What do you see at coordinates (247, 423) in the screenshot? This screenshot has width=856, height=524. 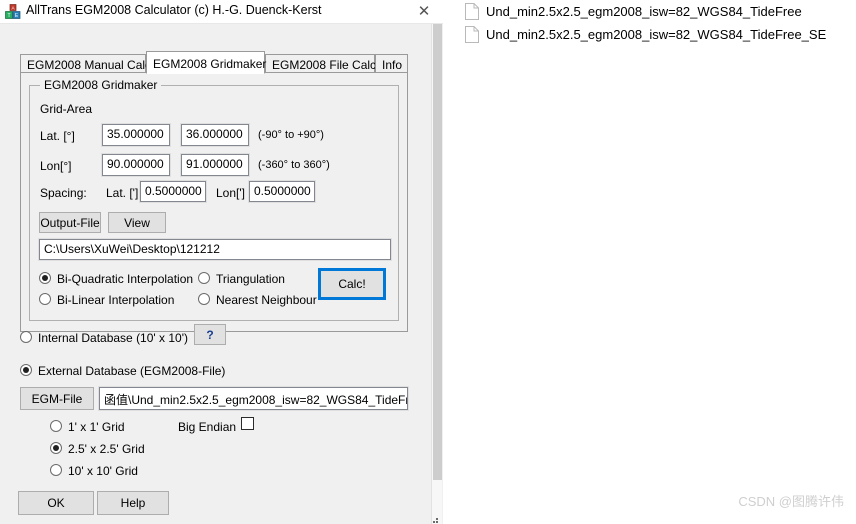 I see `big-endian-checkbox` at bounding box center [247, 423].